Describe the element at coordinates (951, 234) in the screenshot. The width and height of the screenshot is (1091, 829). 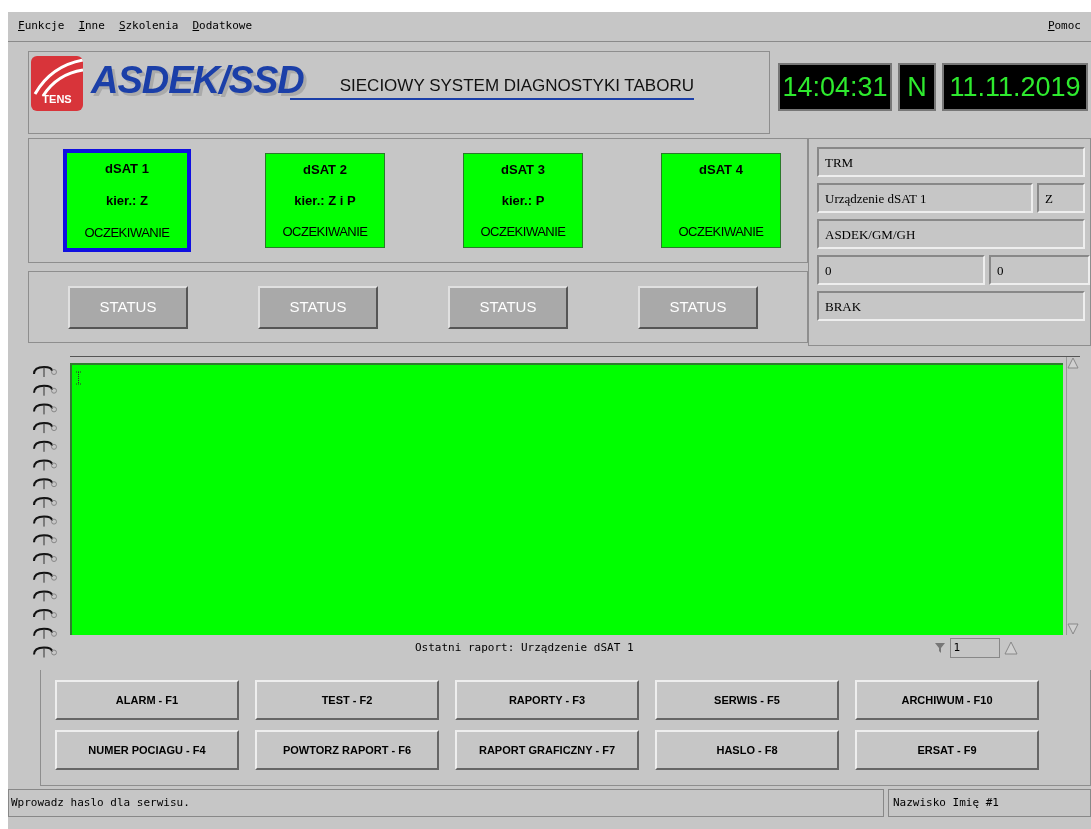
I see `info-field: ASDEK/GM/GH` at that location.